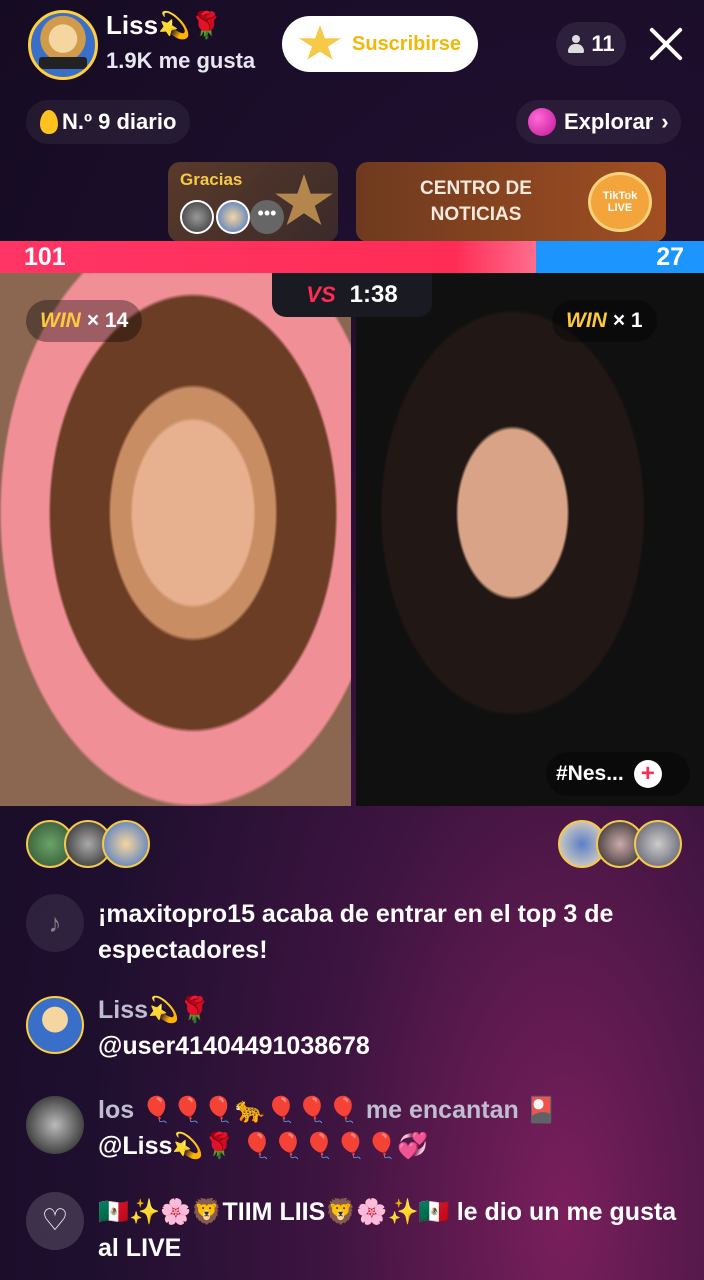  What do you see at coordinates (666, 44) in the screenshot?
I see `close-icon` at bounding box center [666, 44].